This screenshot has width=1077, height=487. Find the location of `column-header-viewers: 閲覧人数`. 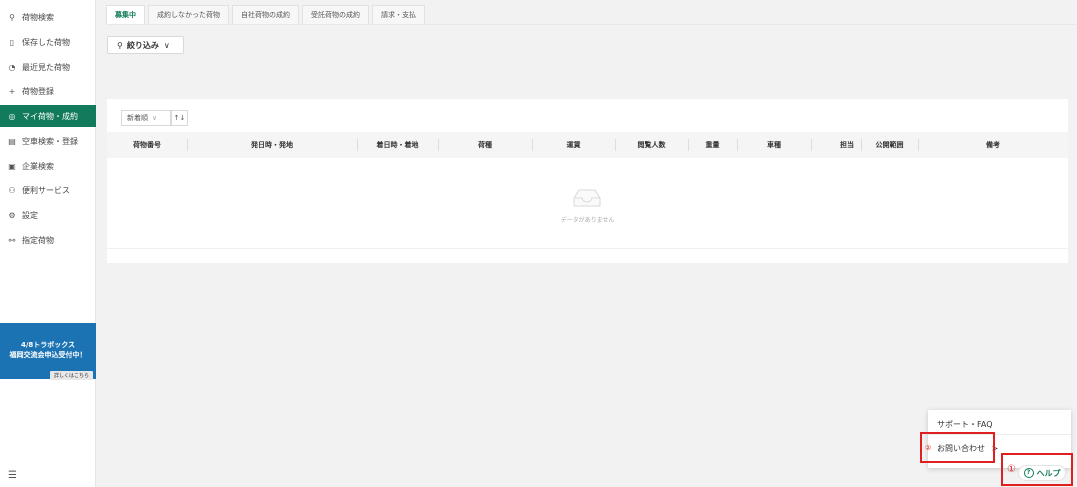

column-header-viewers: 閲覧人数 is located at coordinates (651, 145).